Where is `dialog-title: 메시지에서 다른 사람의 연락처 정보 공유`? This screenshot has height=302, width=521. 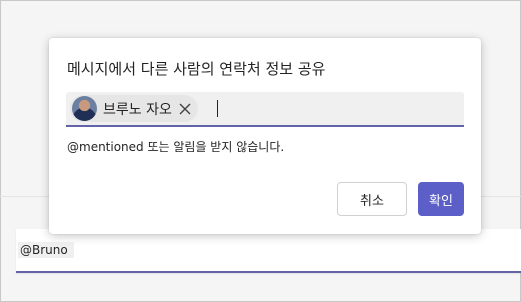 dialog-title: 메시지에서 다른 사람의 연락처 정보 공유 is located at coordinates (196, 69).